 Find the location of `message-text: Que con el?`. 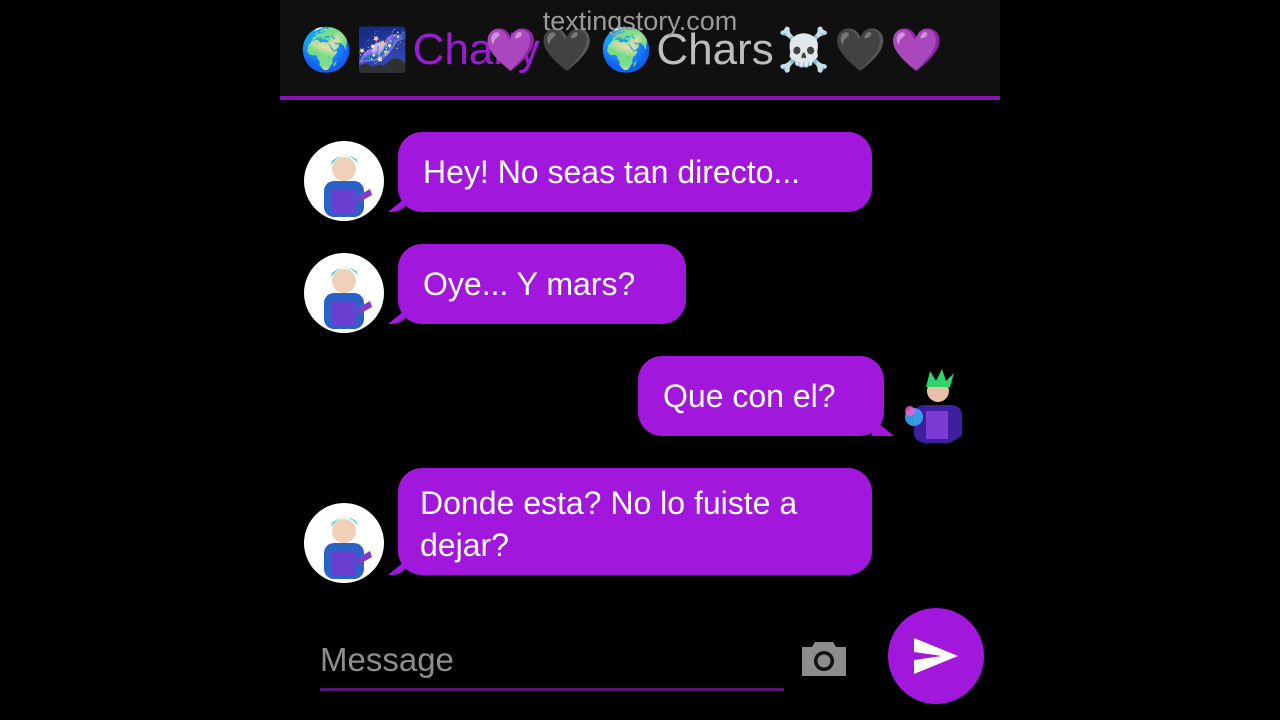

message-text: Que con el? is located at coordinates (749, 396).